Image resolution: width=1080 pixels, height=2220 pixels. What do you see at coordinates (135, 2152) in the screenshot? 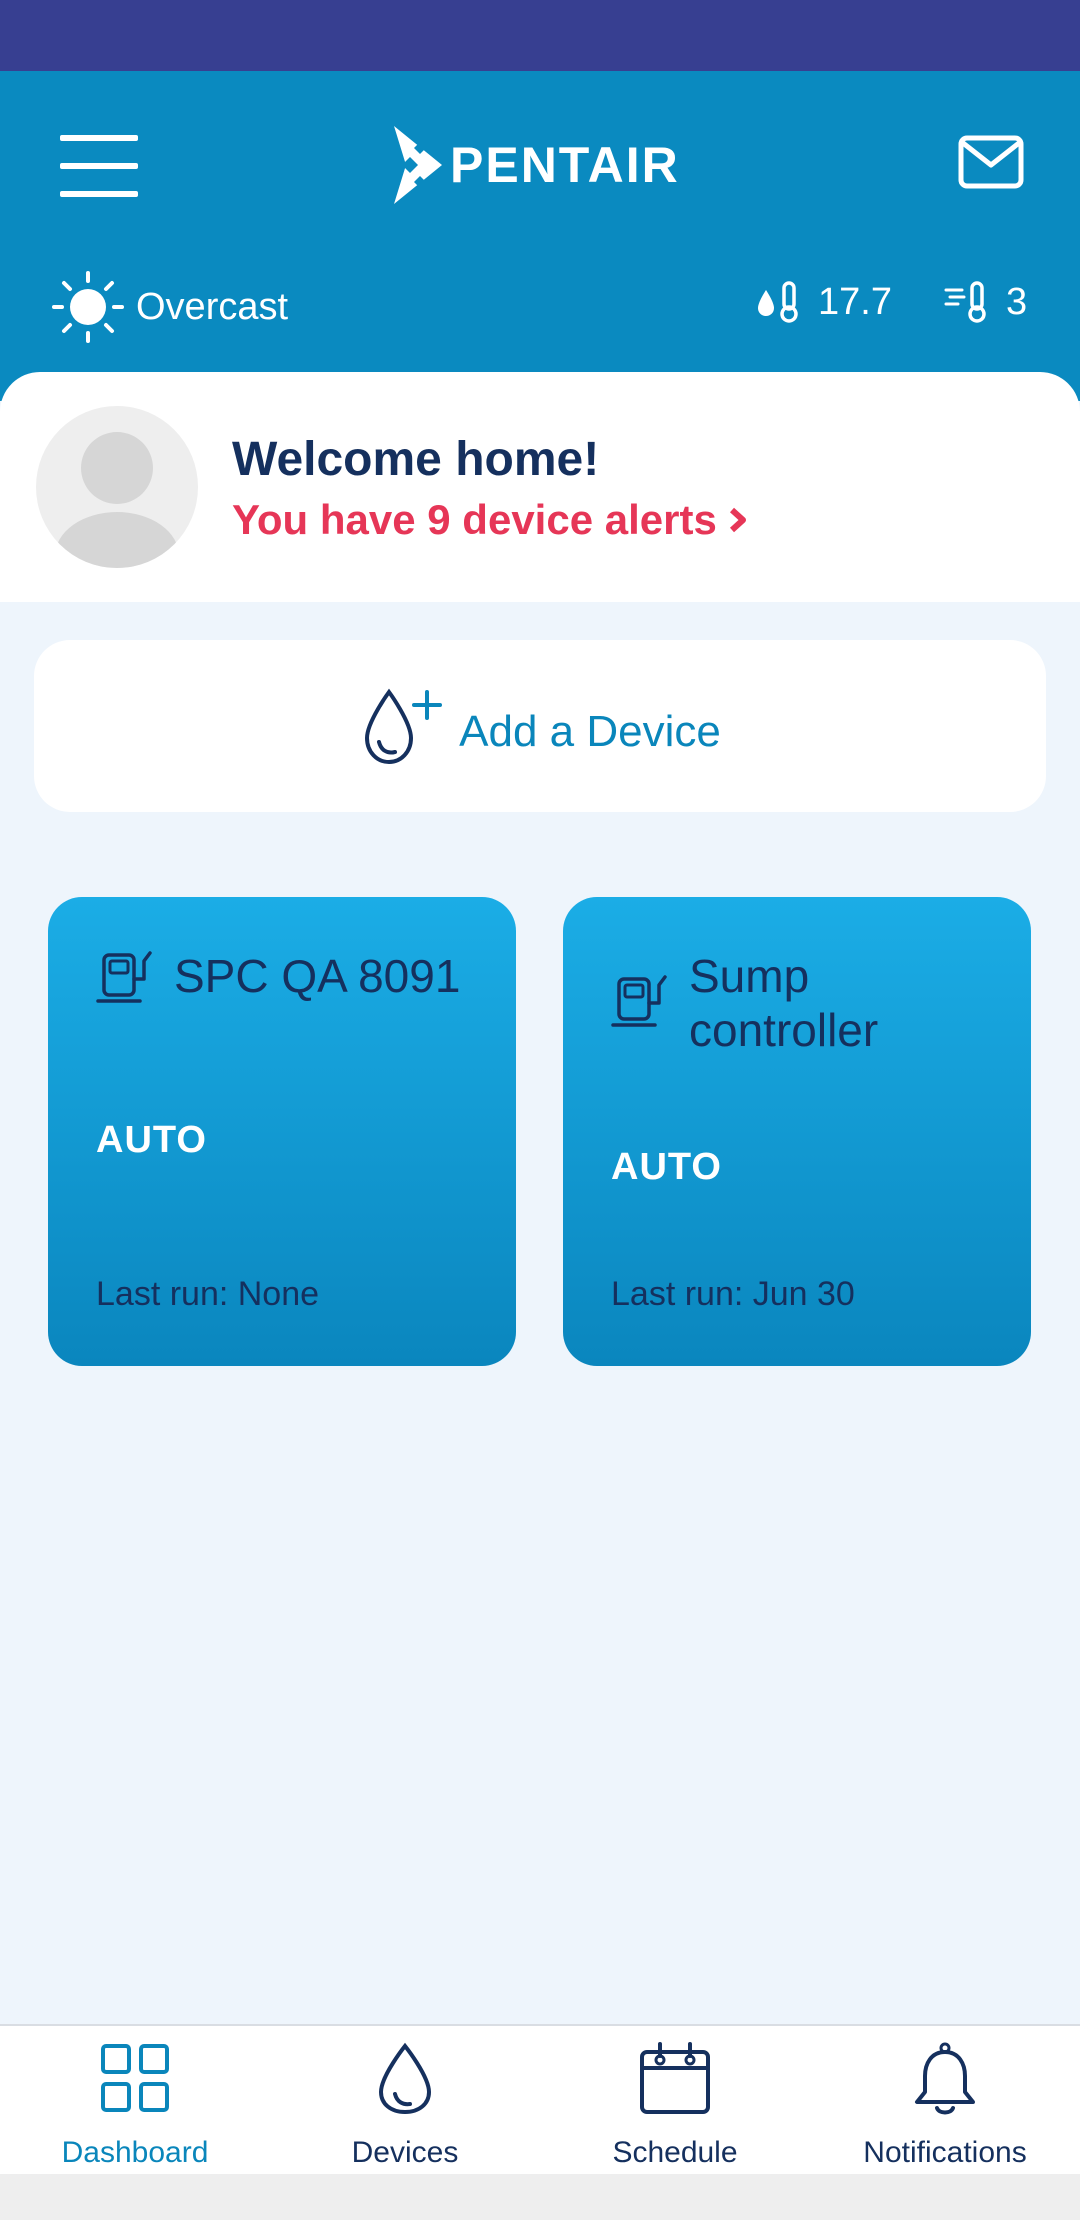
I see `nav-label: Dashboard` at bounding box center [135, 2152].